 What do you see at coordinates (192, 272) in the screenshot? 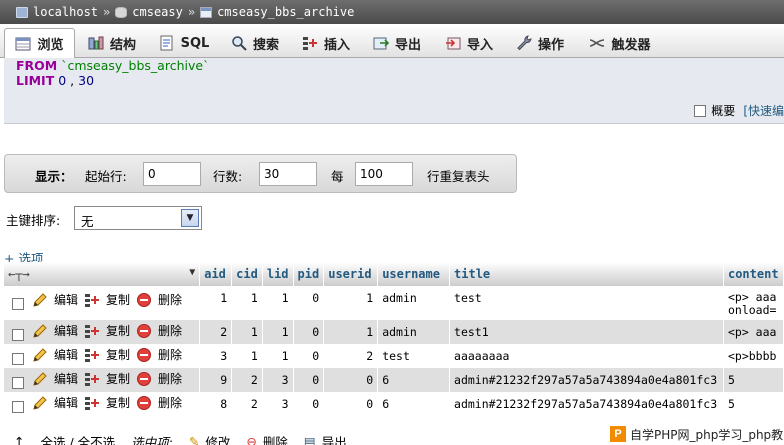
I see `column-sort-menu-icon: ▼` at bounding box center [192, 272].